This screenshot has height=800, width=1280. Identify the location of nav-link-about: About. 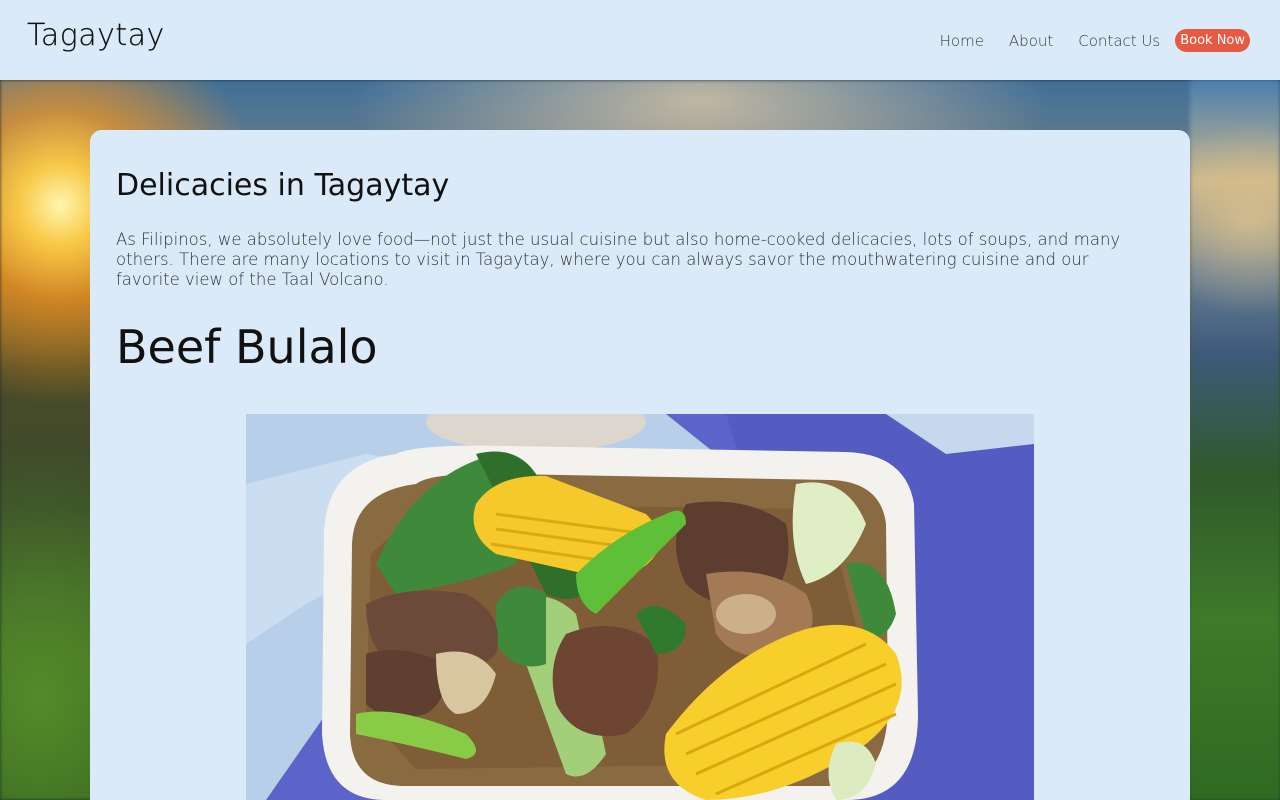
(1031, 41).